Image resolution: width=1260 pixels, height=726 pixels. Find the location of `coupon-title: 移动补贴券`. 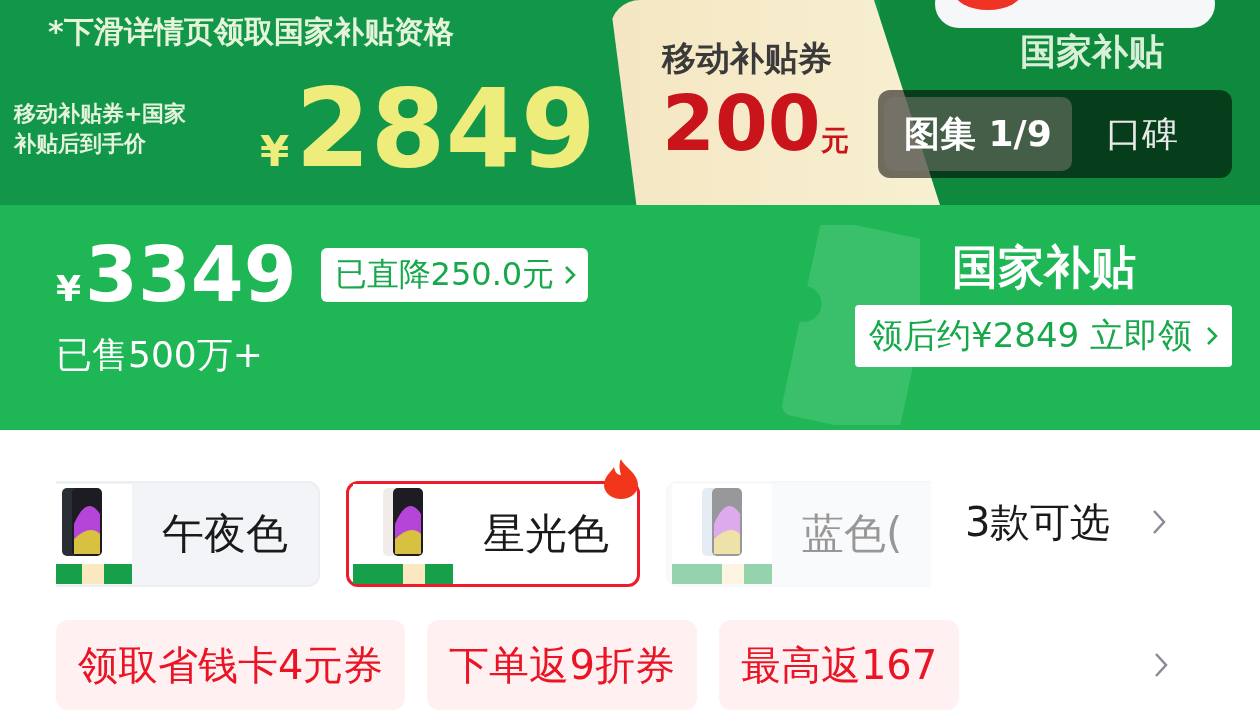

coupon-title: 移动补贴券 is located at coordinates (747, 58).